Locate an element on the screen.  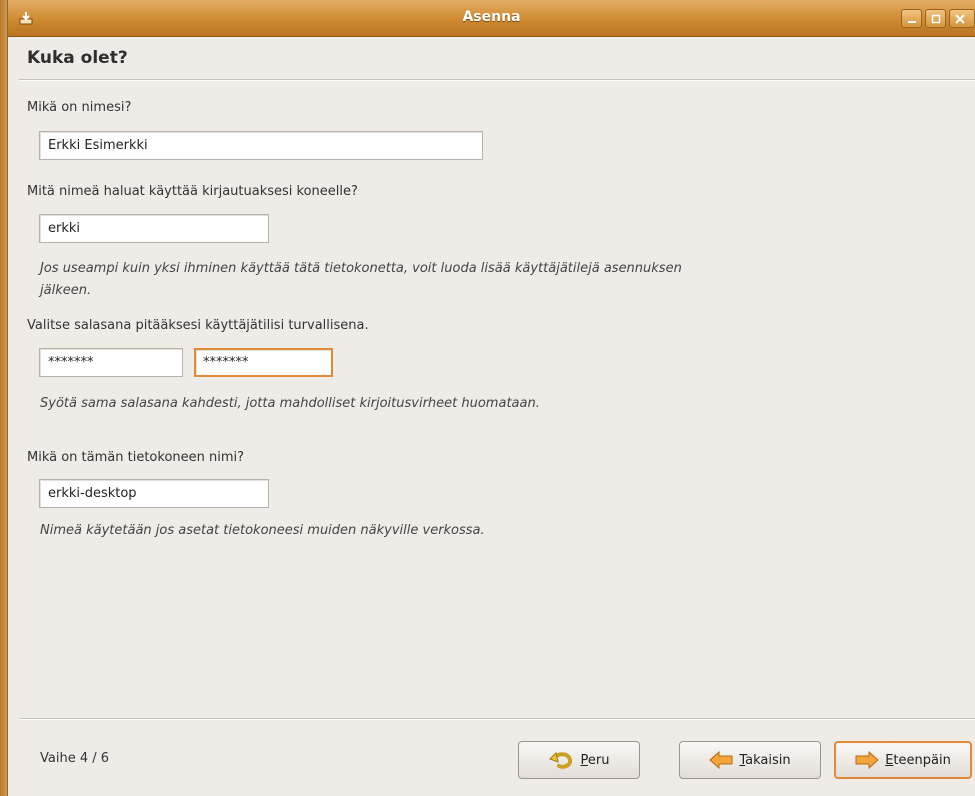
maximize-icon is located at coordinates (936, 19).